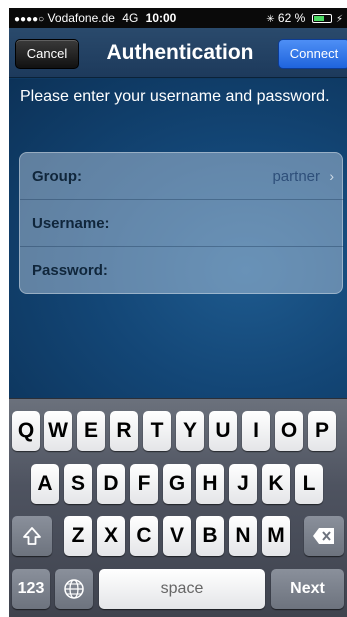  What do you see at coordinates (270, 19) in the screenshot?
I see `loading-icon: ✳` at bounding box center [270, 19].